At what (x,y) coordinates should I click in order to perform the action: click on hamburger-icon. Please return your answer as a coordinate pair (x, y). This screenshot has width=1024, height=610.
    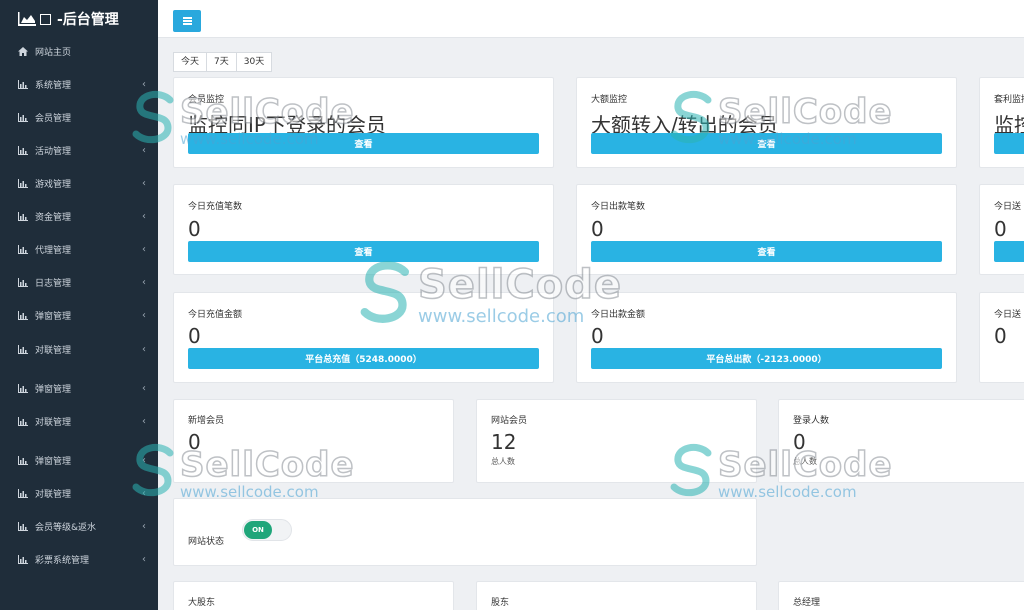
    Looking at the image, I should click on (187, 21).